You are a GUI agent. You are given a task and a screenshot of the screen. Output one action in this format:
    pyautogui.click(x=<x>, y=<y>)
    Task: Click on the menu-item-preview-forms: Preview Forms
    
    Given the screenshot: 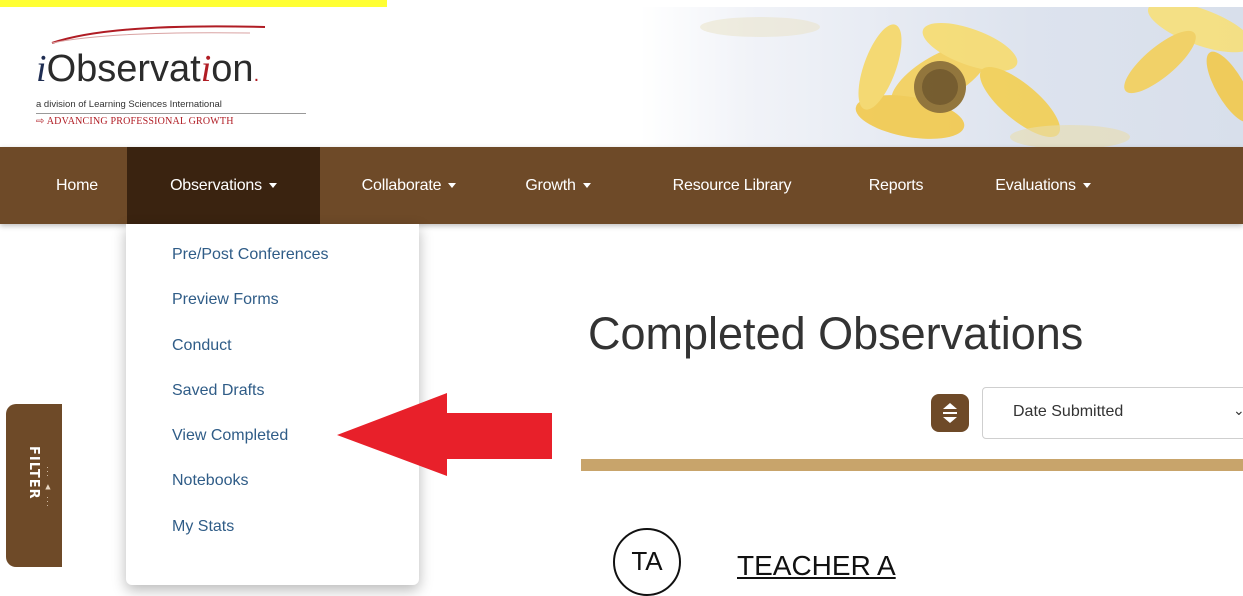 What is the action you would take?
    pyautogui.click(x=225, y=300)
    